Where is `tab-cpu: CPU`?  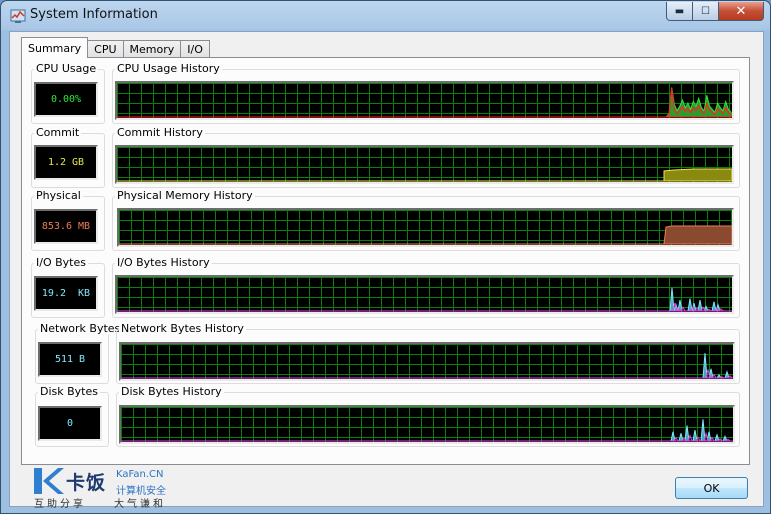 tab-cpu: CPU is located at coordinates (105, 49).